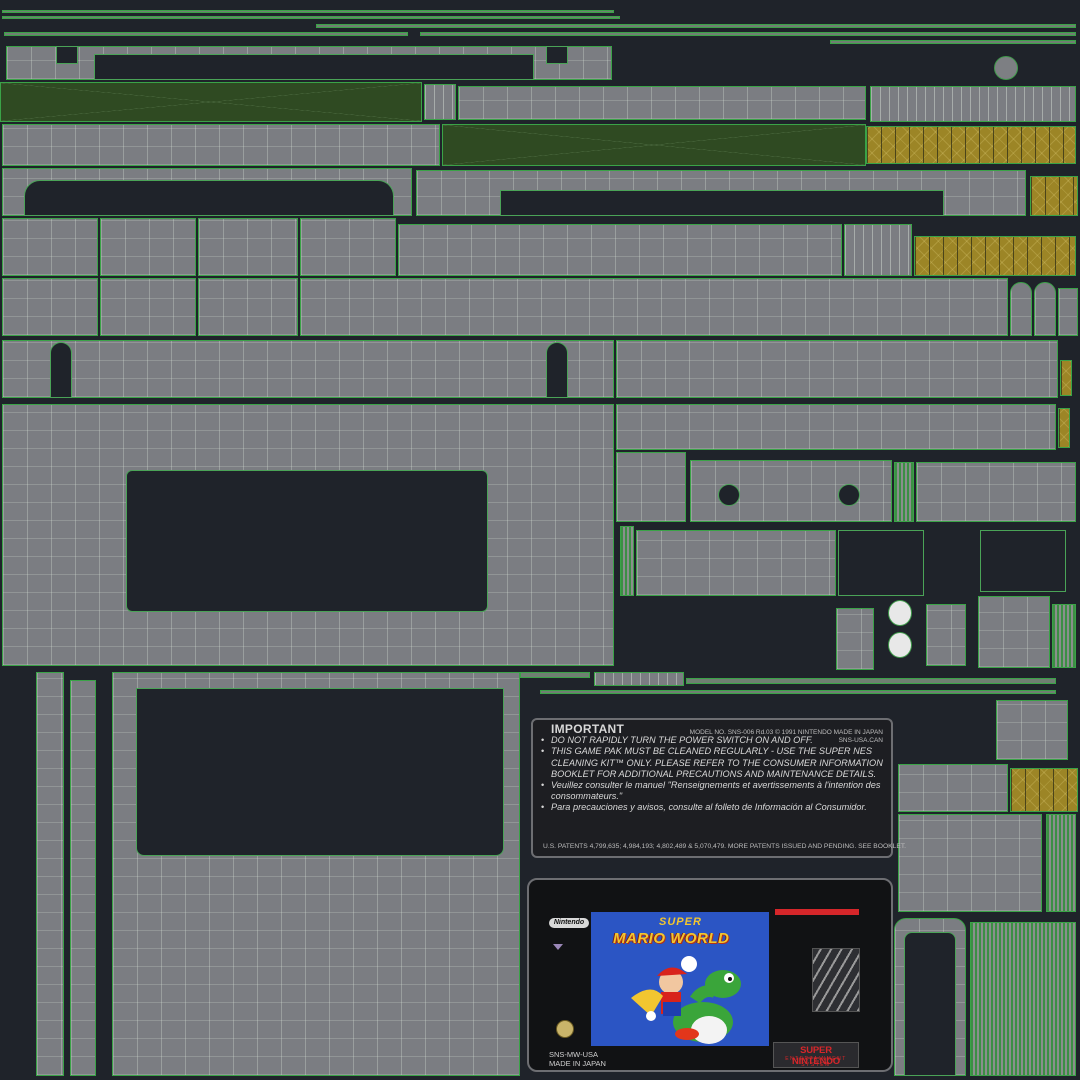  Describe the element at coordinates (836, 427) in the screenshot. I see `uv-panel-r7` at that location.